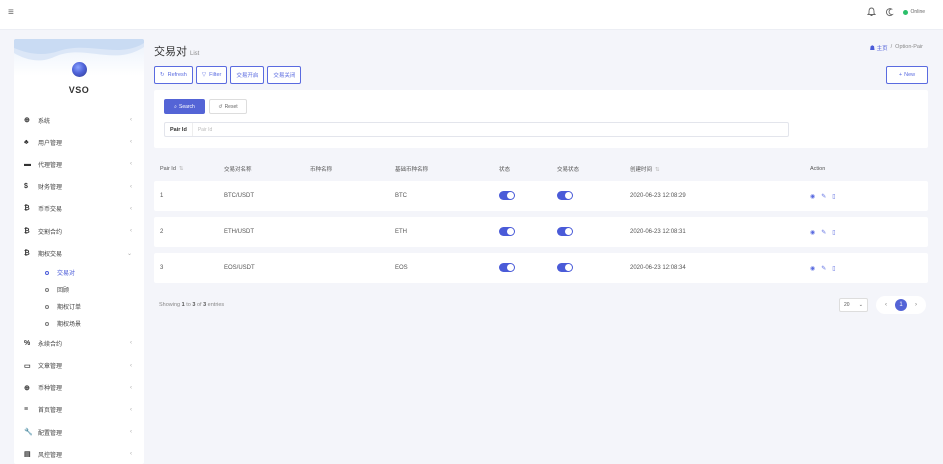  What do you see at coordinates (871, 12) in the screenshot?
I see `bell-icon` at bounding box center [871, 12].